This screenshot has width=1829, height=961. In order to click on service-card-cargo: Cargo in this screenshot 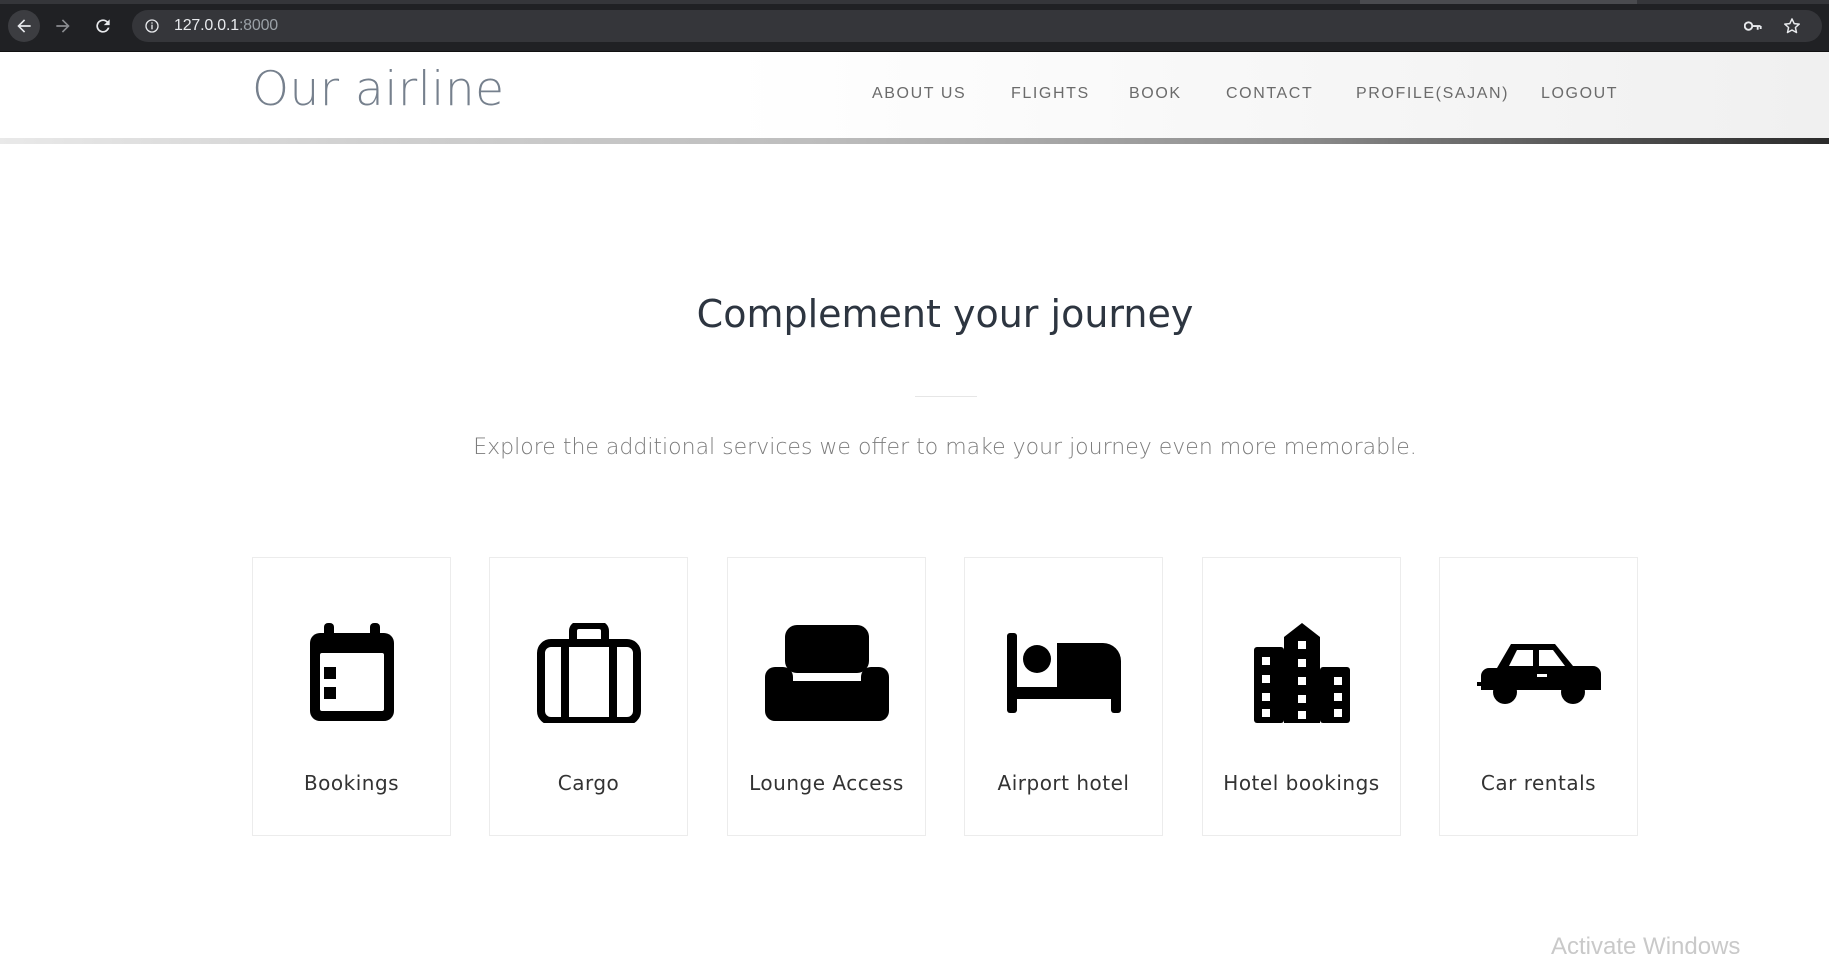, I will do `click(588, 696)`.